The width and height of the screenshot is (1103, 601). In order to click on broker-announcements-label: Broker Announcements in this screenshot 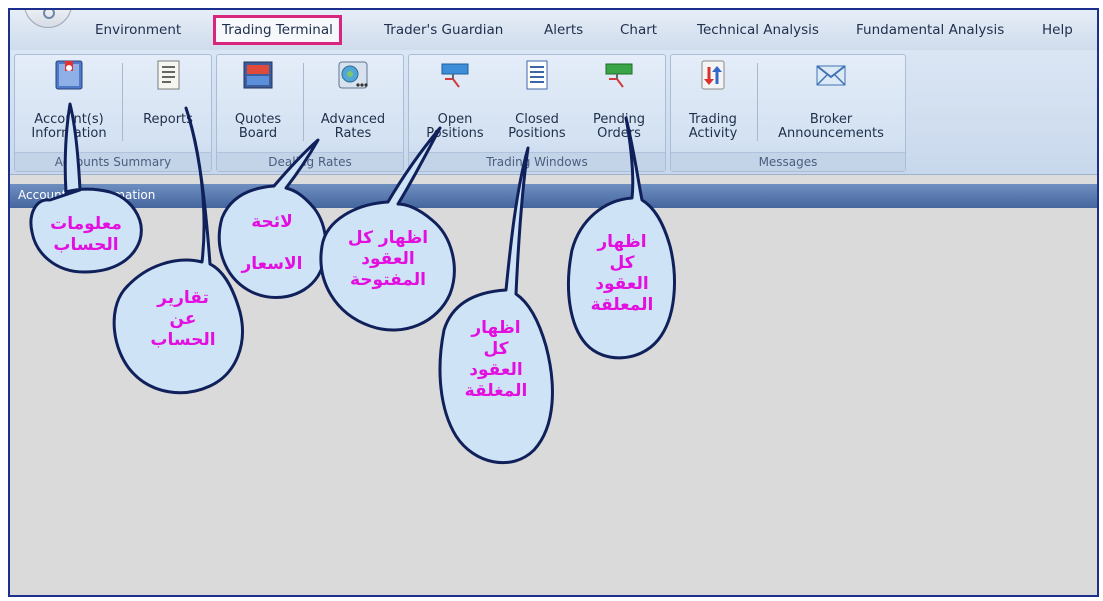, I will do `click(831, 126)`.